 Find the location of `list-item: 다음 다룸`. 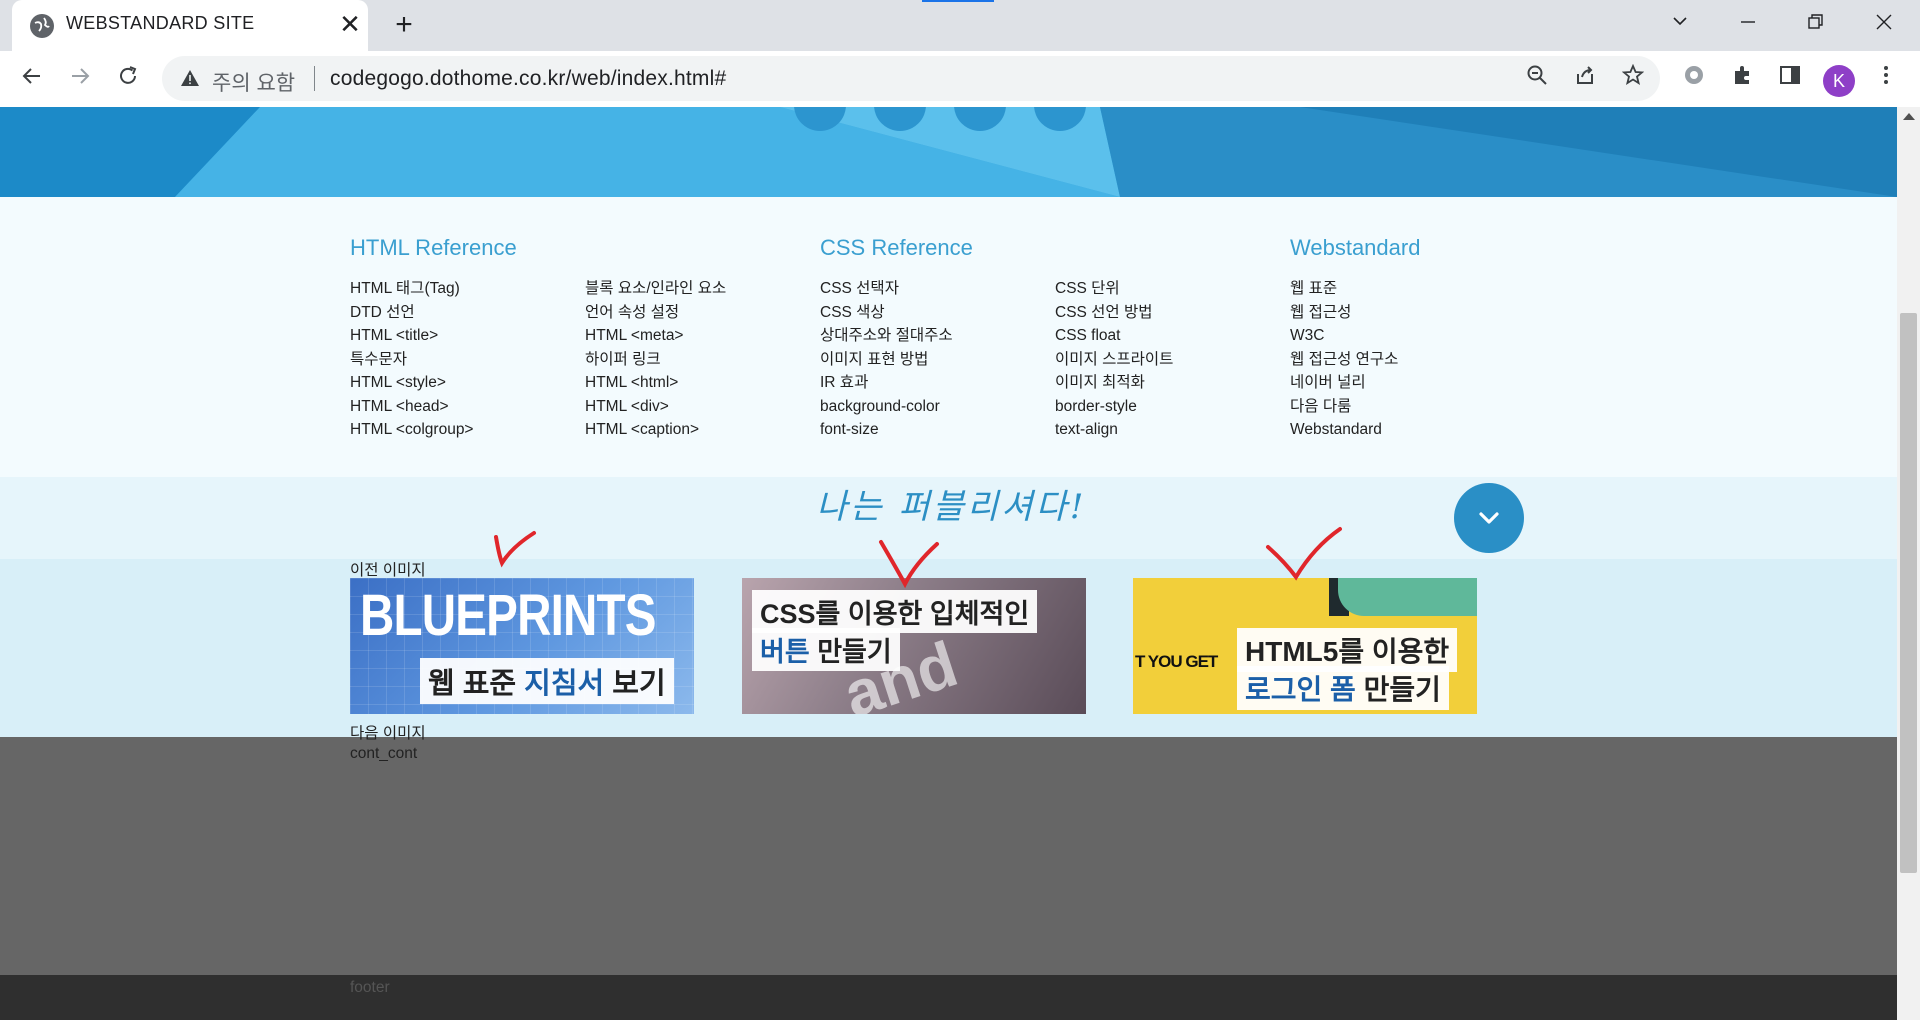

list-item: 다음 다룸 is located at coordinates (1344, 407).